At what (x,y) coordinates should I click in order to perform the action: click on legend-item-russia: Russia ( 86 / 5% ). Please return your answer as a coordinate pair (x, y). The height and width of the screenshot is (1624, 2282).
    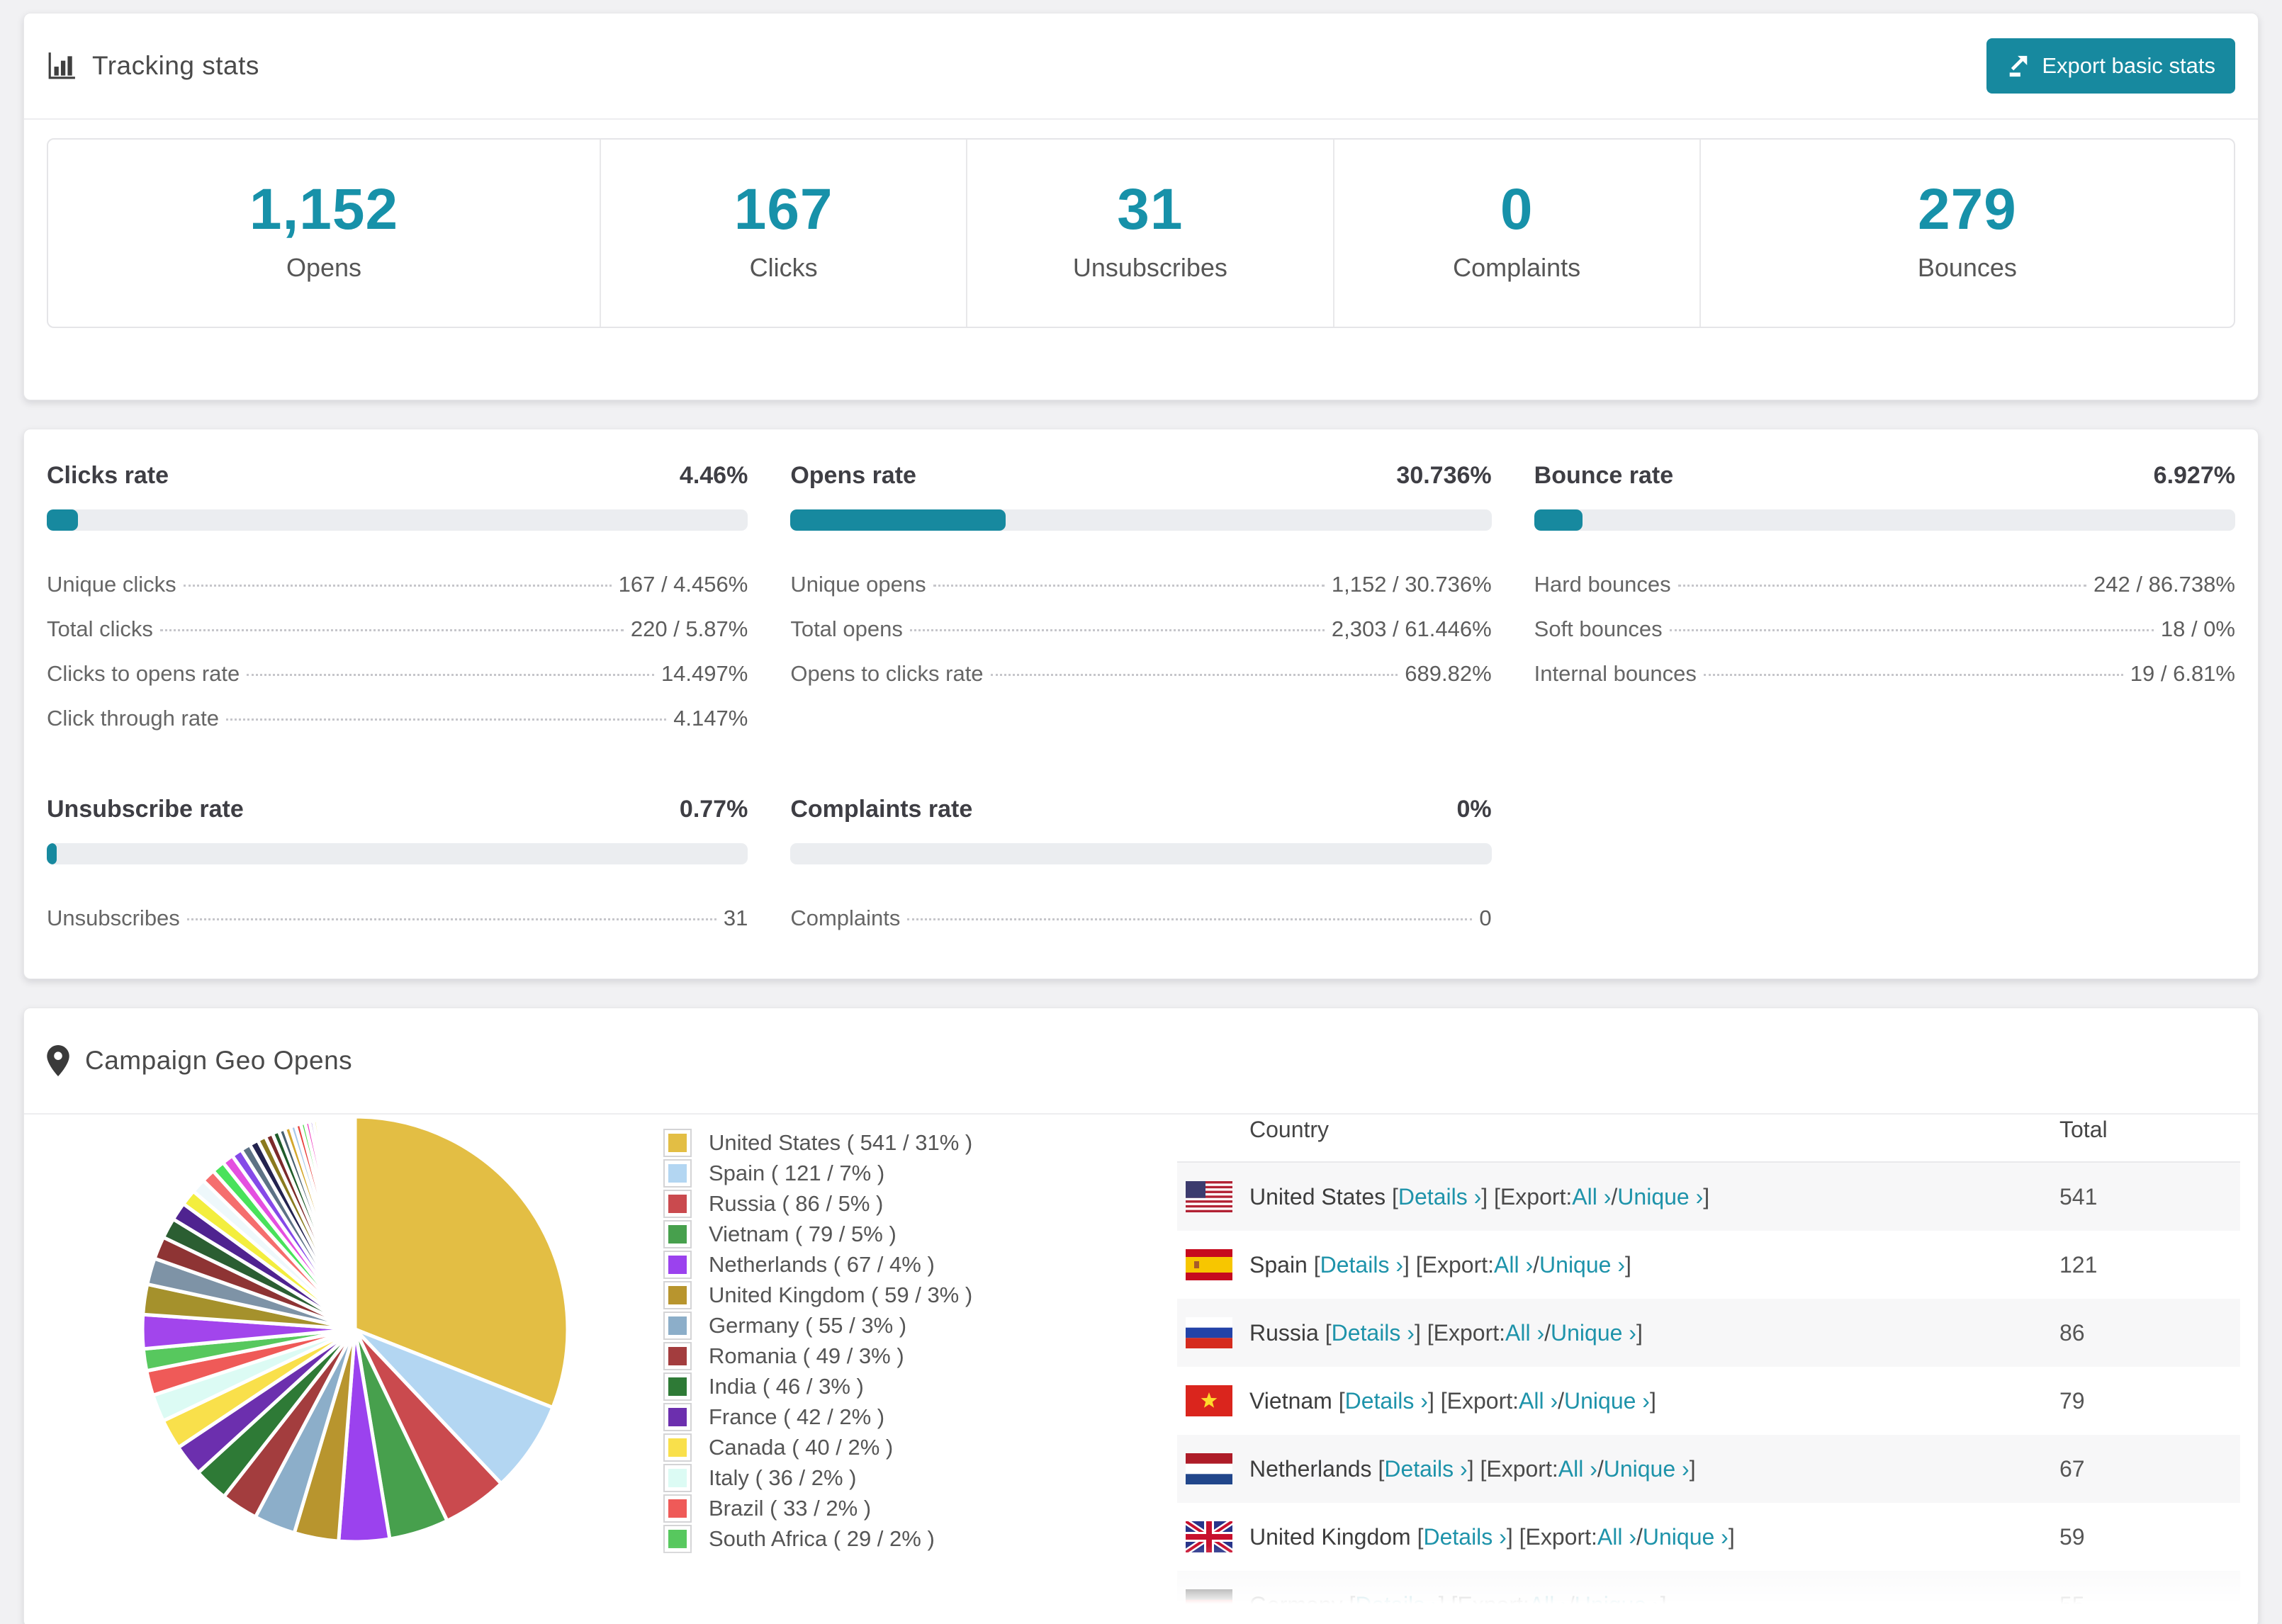
    Looking at the image, I should click on (817, 1204).